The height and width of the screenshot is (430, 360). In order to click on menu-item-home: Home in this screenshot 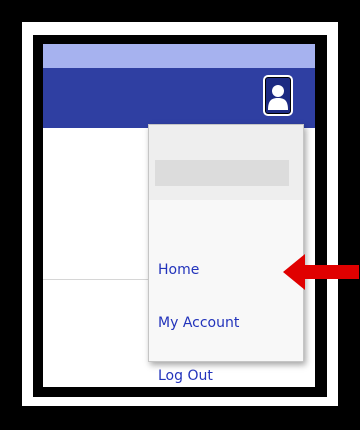, I will do `click(178, 270)`.